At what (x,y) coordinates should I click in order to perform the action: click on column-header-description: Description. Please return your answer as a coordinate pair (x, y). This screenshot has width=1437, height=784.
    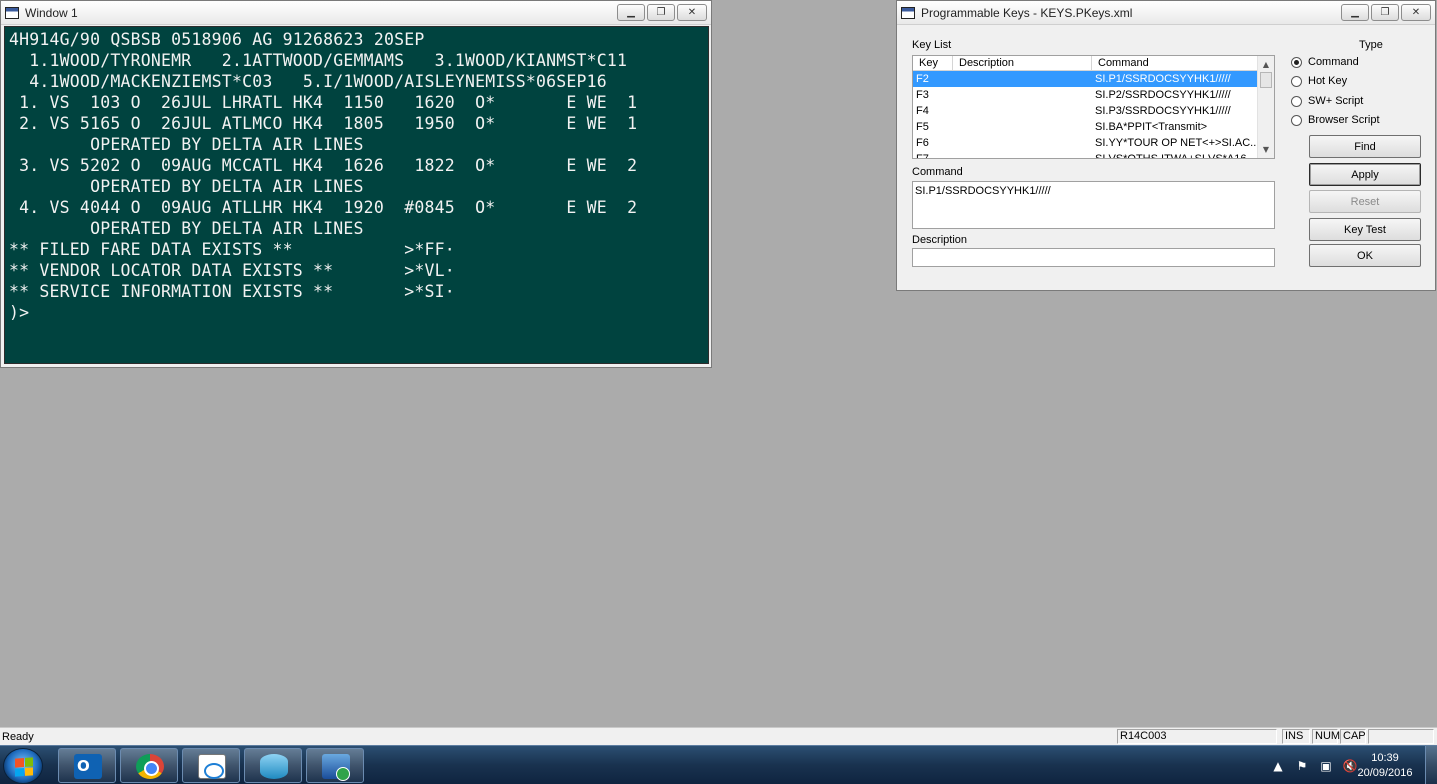
    Looking at the image, I should click on (1022, 63).